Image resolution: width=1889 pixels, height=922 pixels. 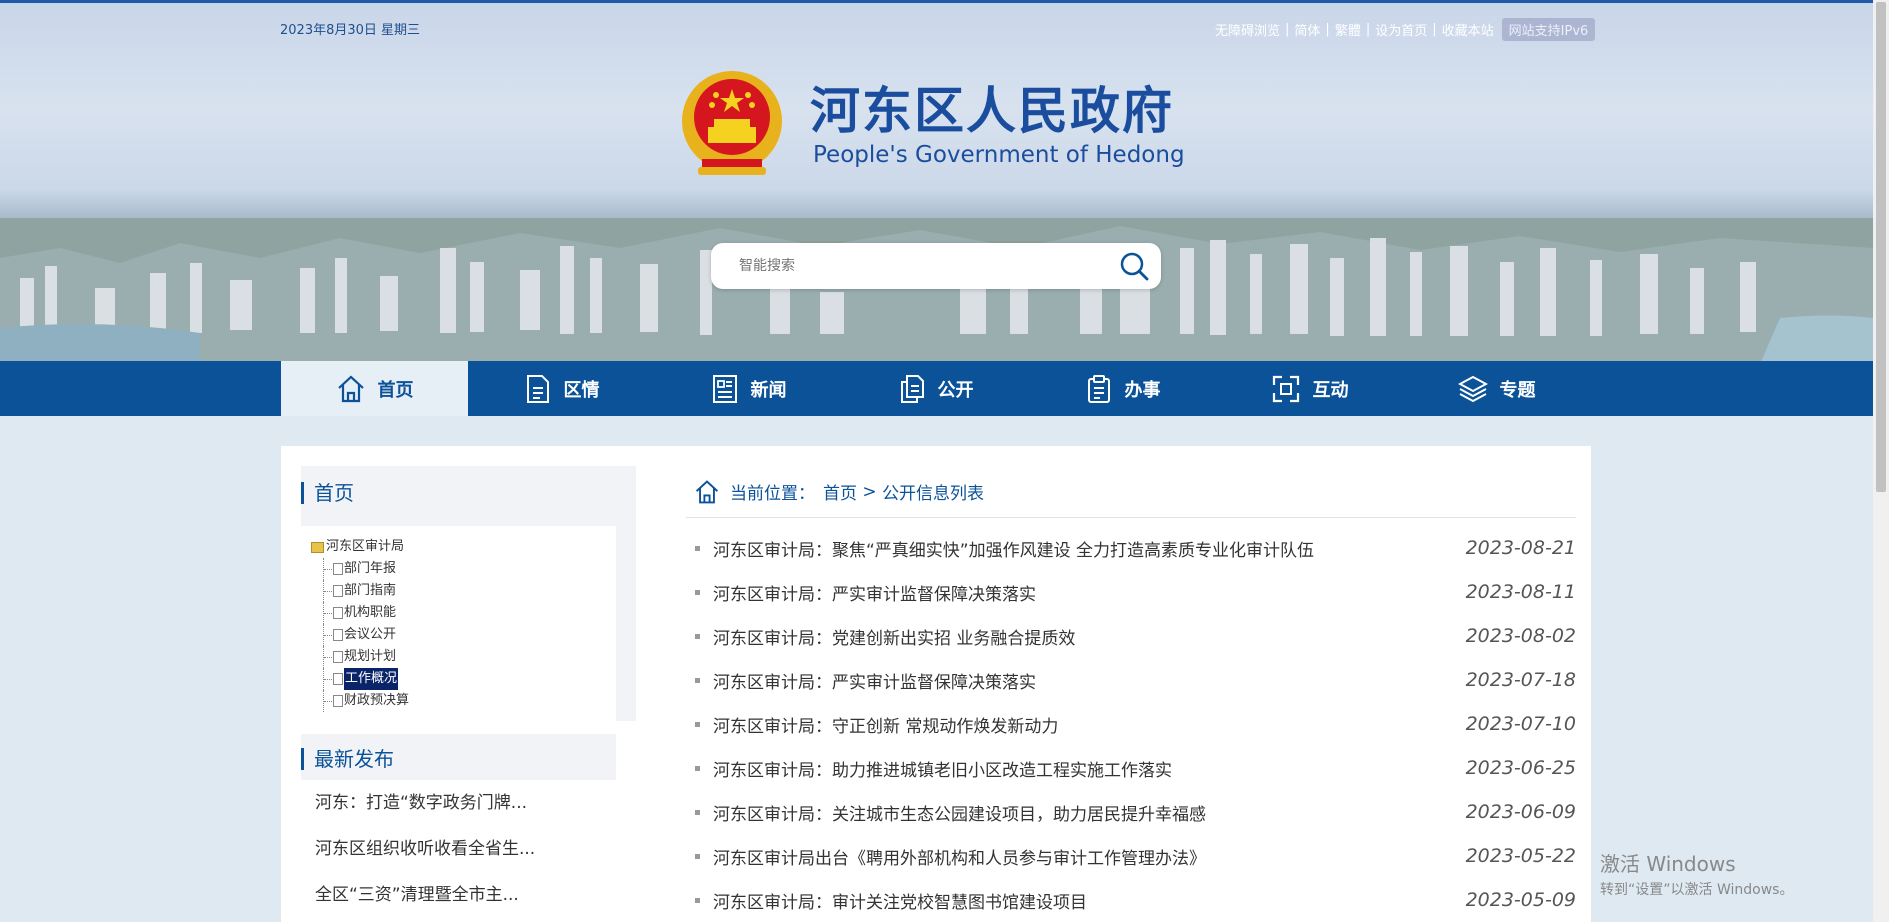 I want to click on article-title: 河东区审计局出台《聘用外部机构和人员参与审计工作管理办法》, so click(x=959, y=856).